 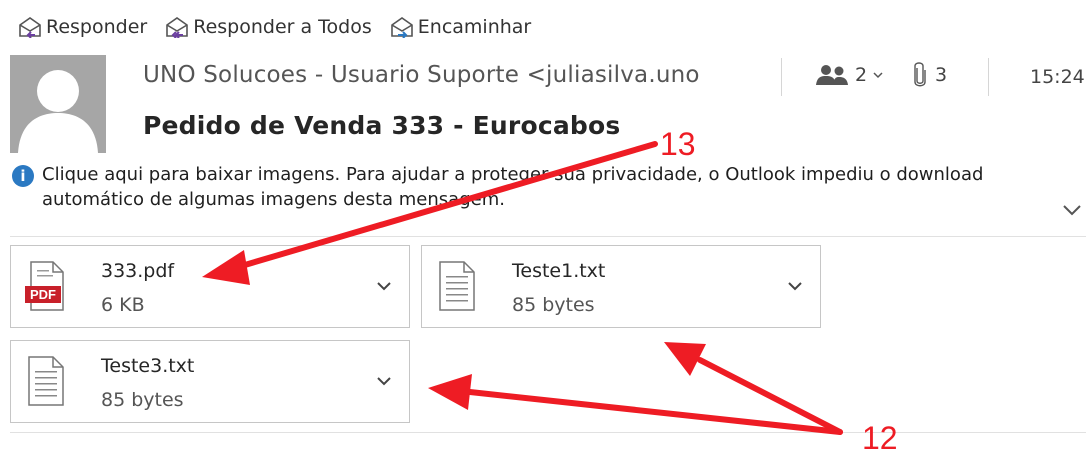 I want to click on reading-pane-toolbar: Responder Responder a Todos Encaminhar, so click(x=274, y=27).